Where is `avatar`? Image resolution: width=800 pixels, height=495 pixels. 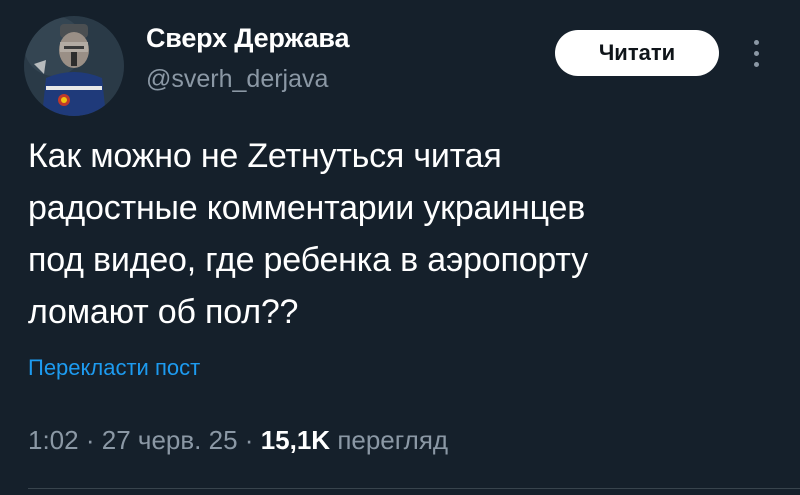
avatar is located at coordinates (74, 66).